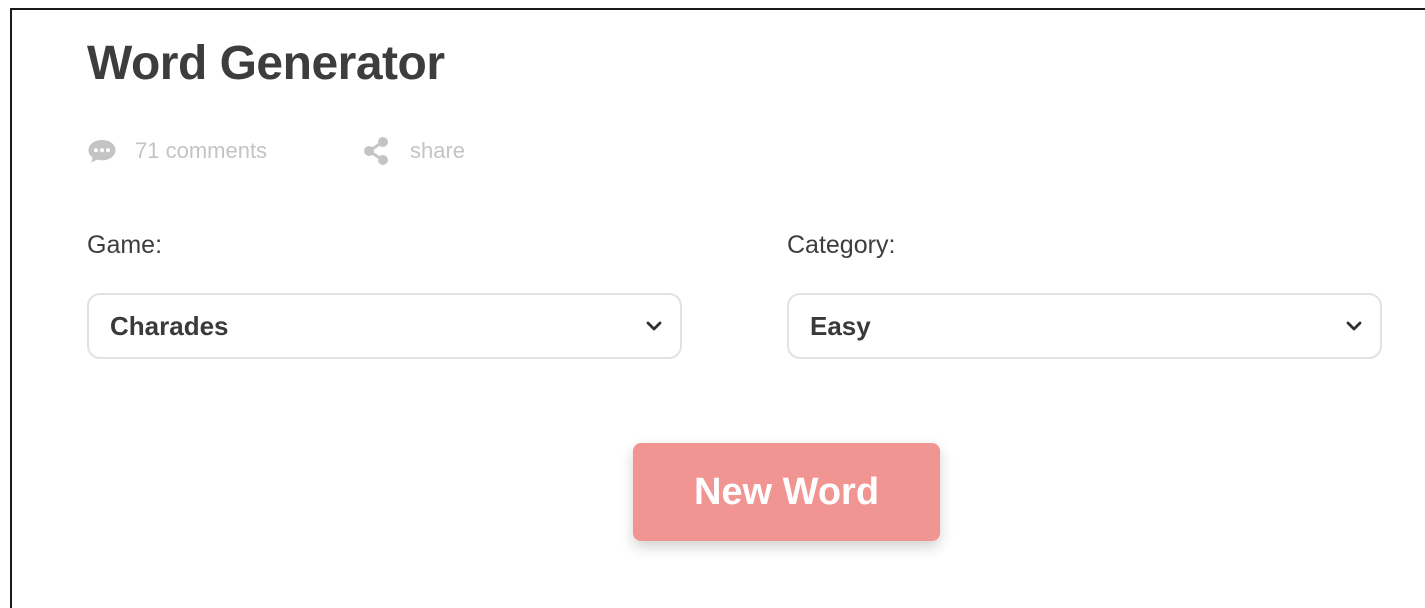 The height and width of the screenshot is (608, 1425). I want to click on category-select: Easy, so click(1084, 326).